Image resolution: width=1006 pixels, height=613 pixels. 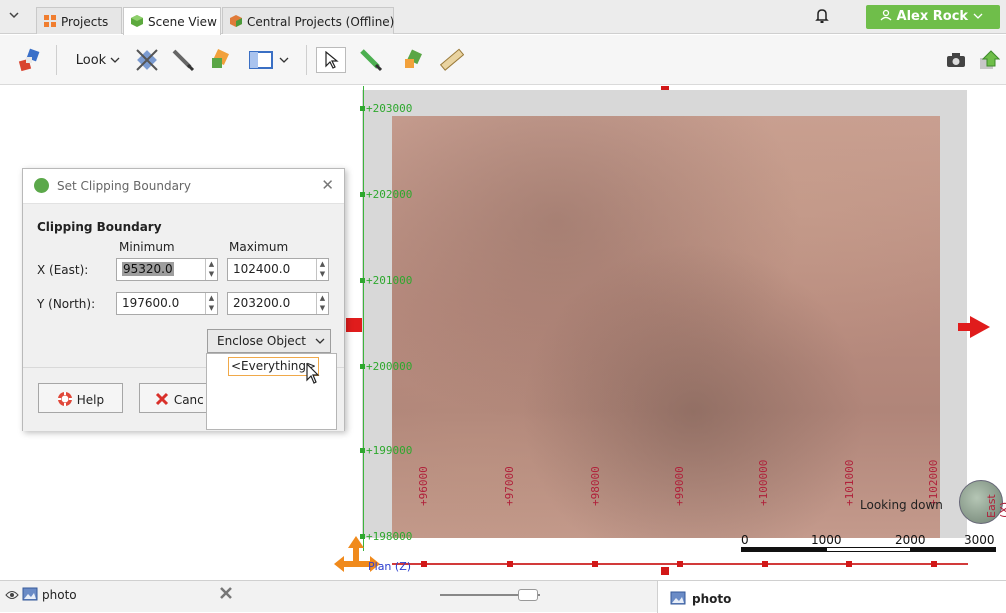 What do you see at coordinates (509, 486) in the screenshot?
I see `x-axis-label: +97000` at bounding box center [509, 486].